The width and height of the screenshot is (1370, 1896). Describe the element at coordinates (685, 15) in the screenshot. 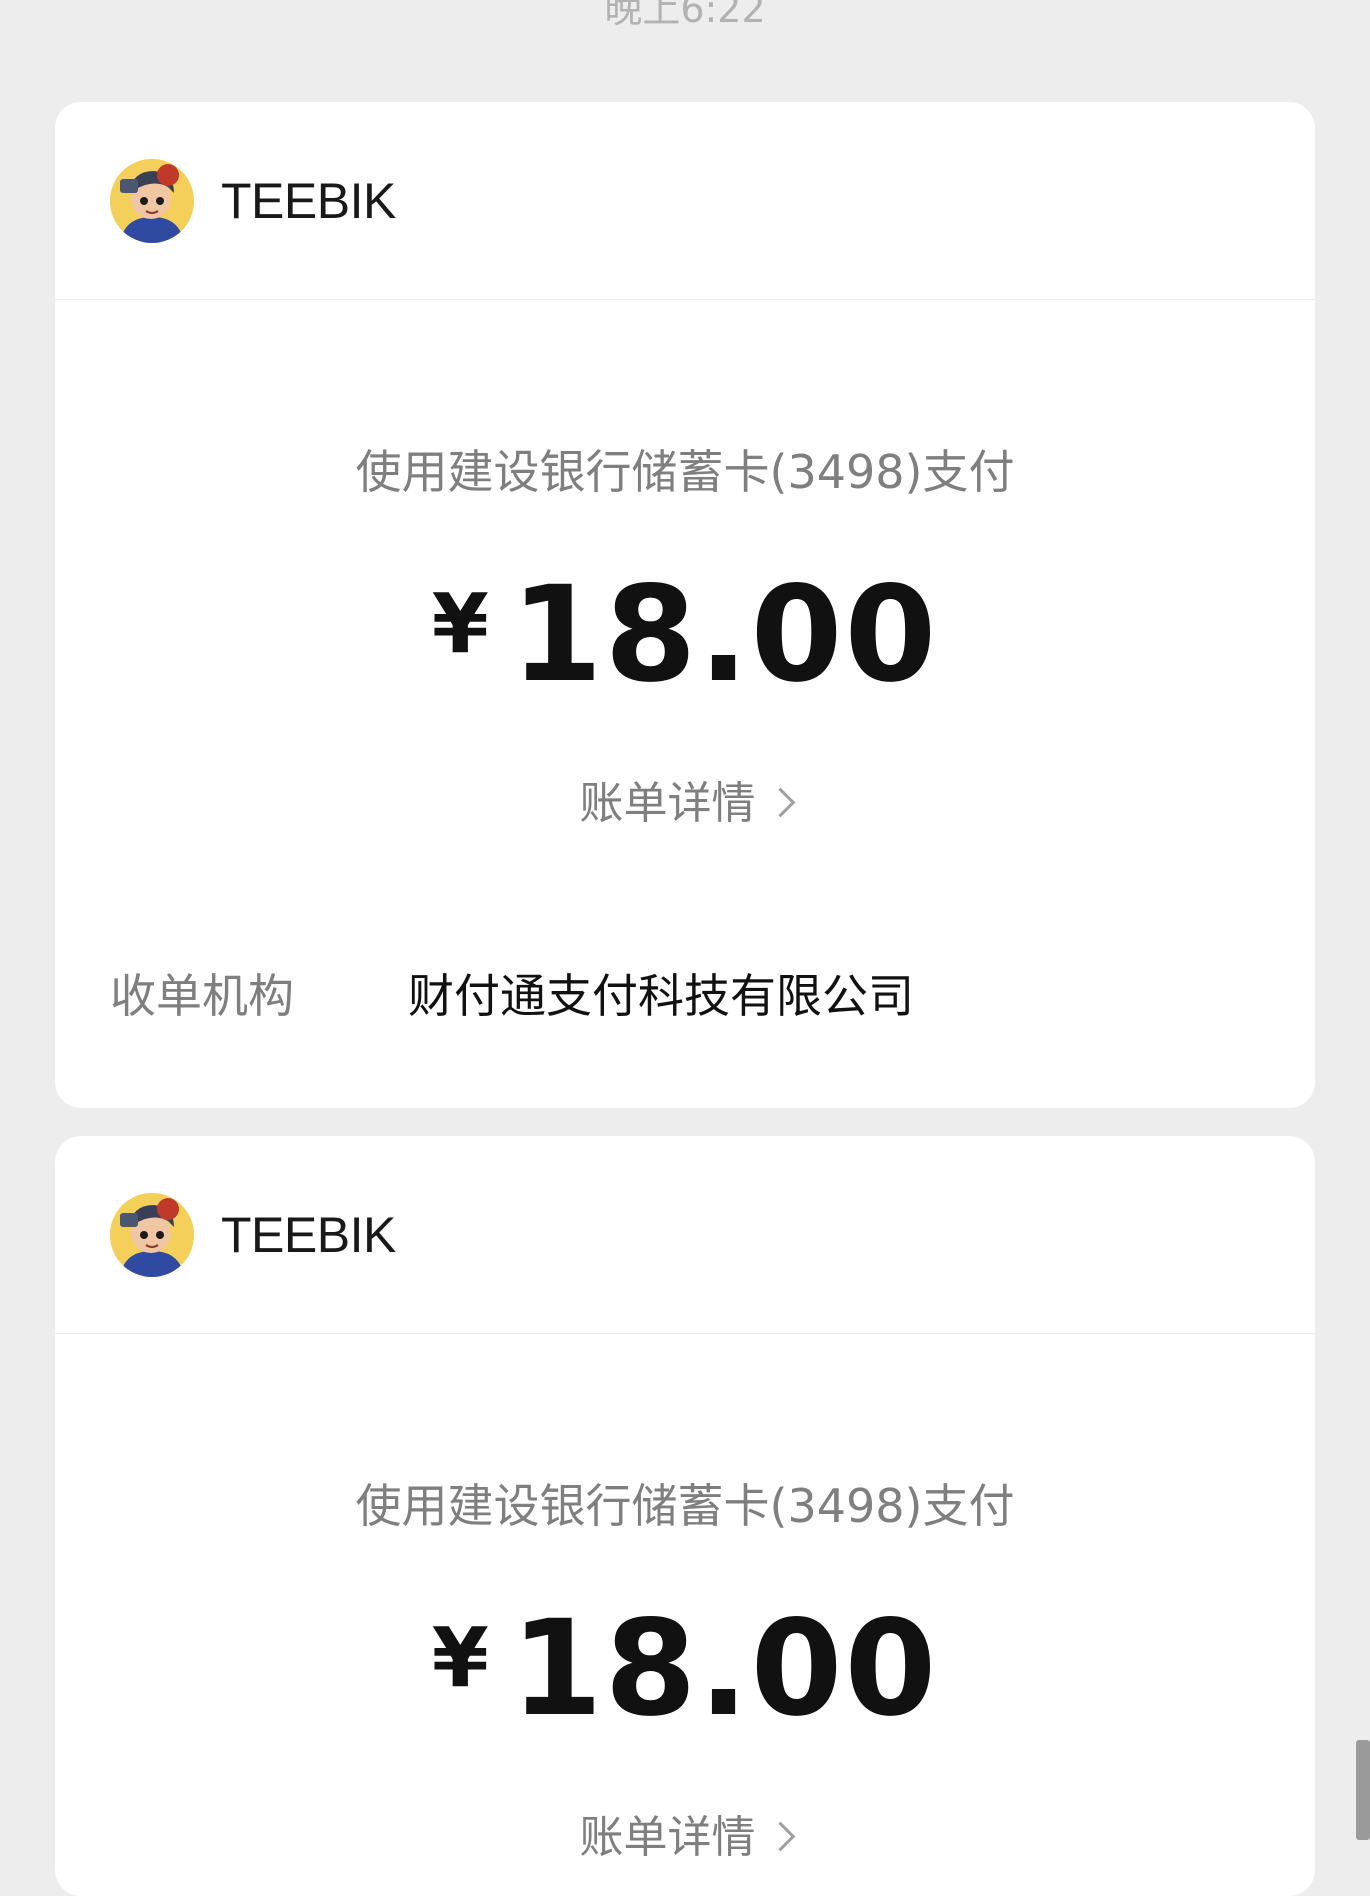

I see `message-timestamp: 晚上6:22` at that location.